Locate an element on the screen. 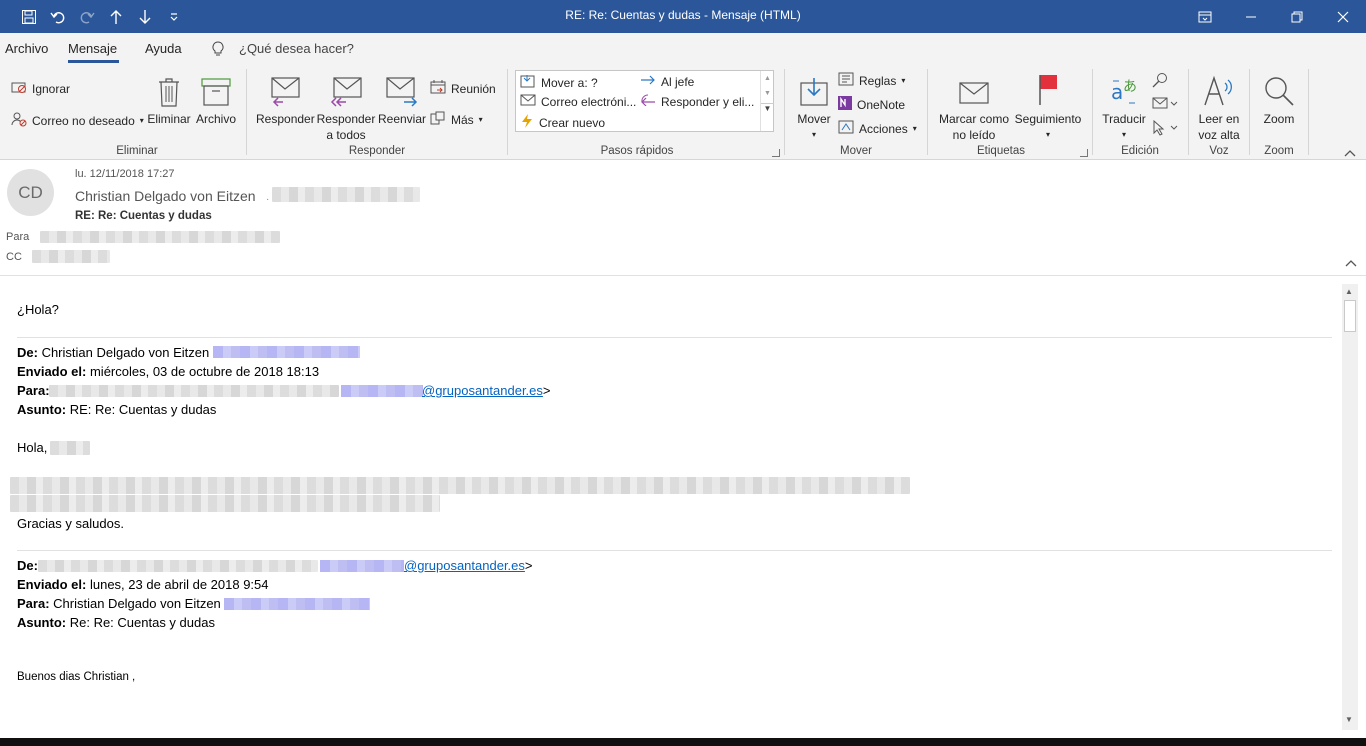 Image resolution: width=1366 pixels, height=746 pixels. translate-button: aあ Traducir ▾ is located at coordinates (1124, 106).